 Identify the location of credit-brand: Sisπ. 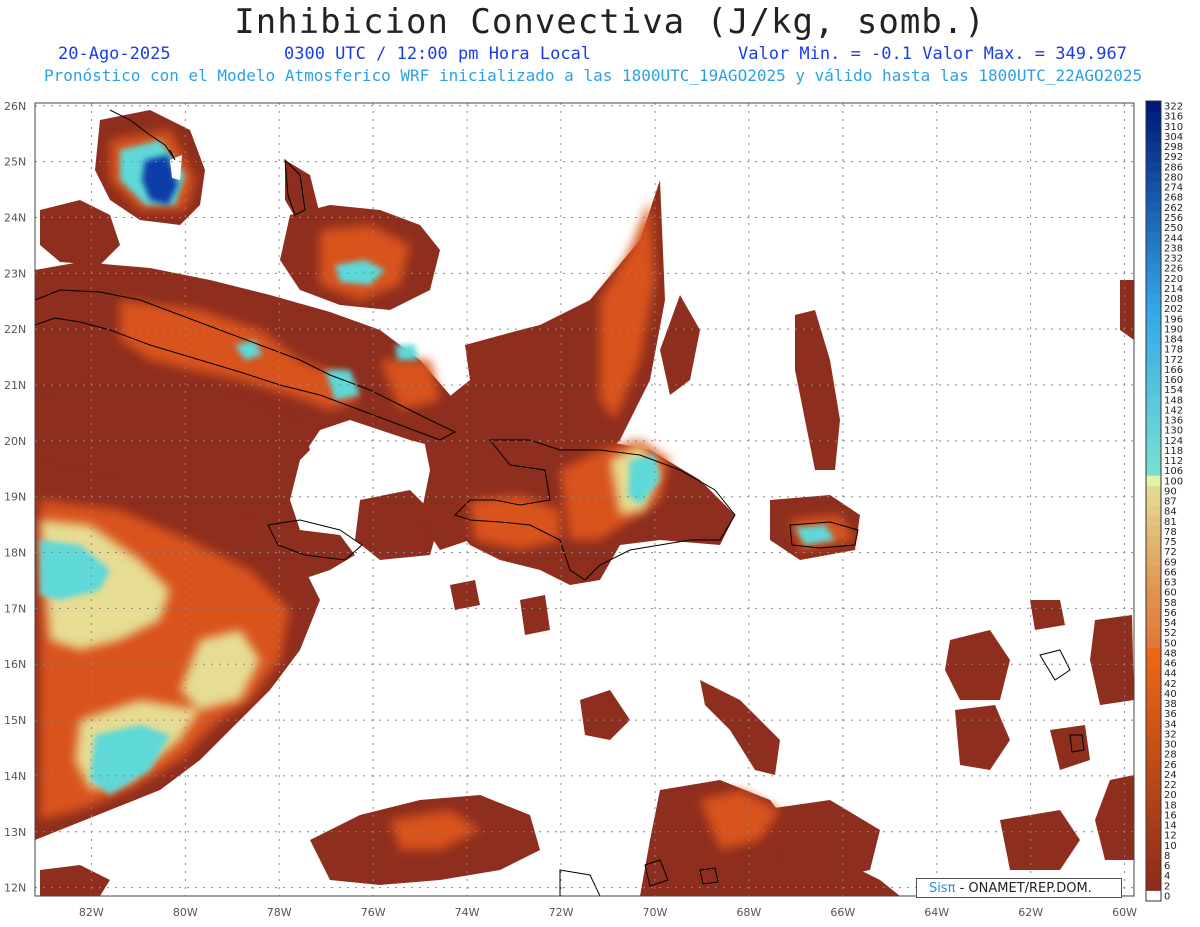
(942, 888).